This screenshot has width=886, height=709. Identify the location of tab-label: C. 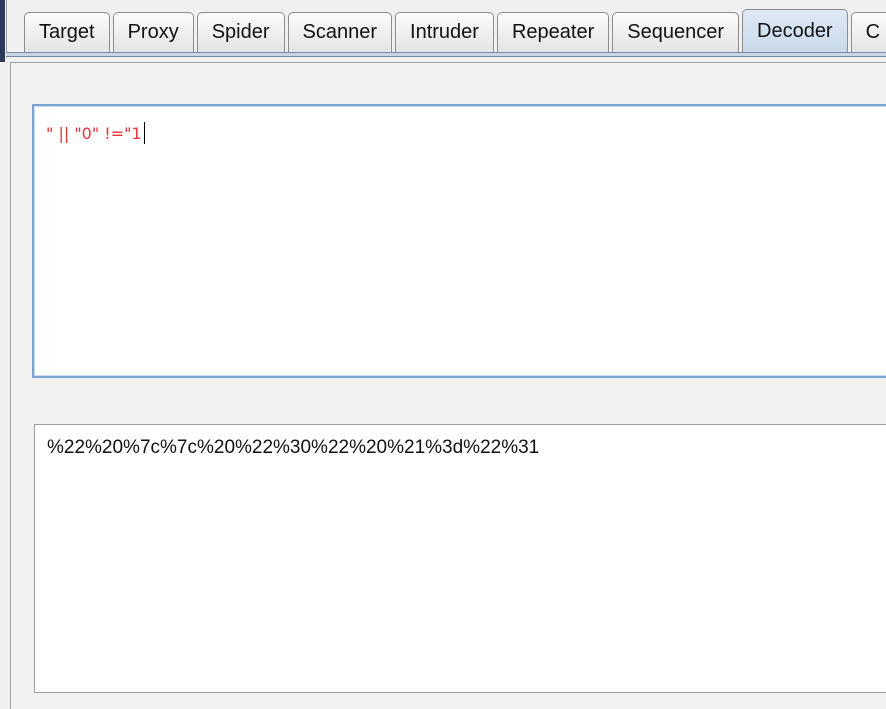
(873, 32).